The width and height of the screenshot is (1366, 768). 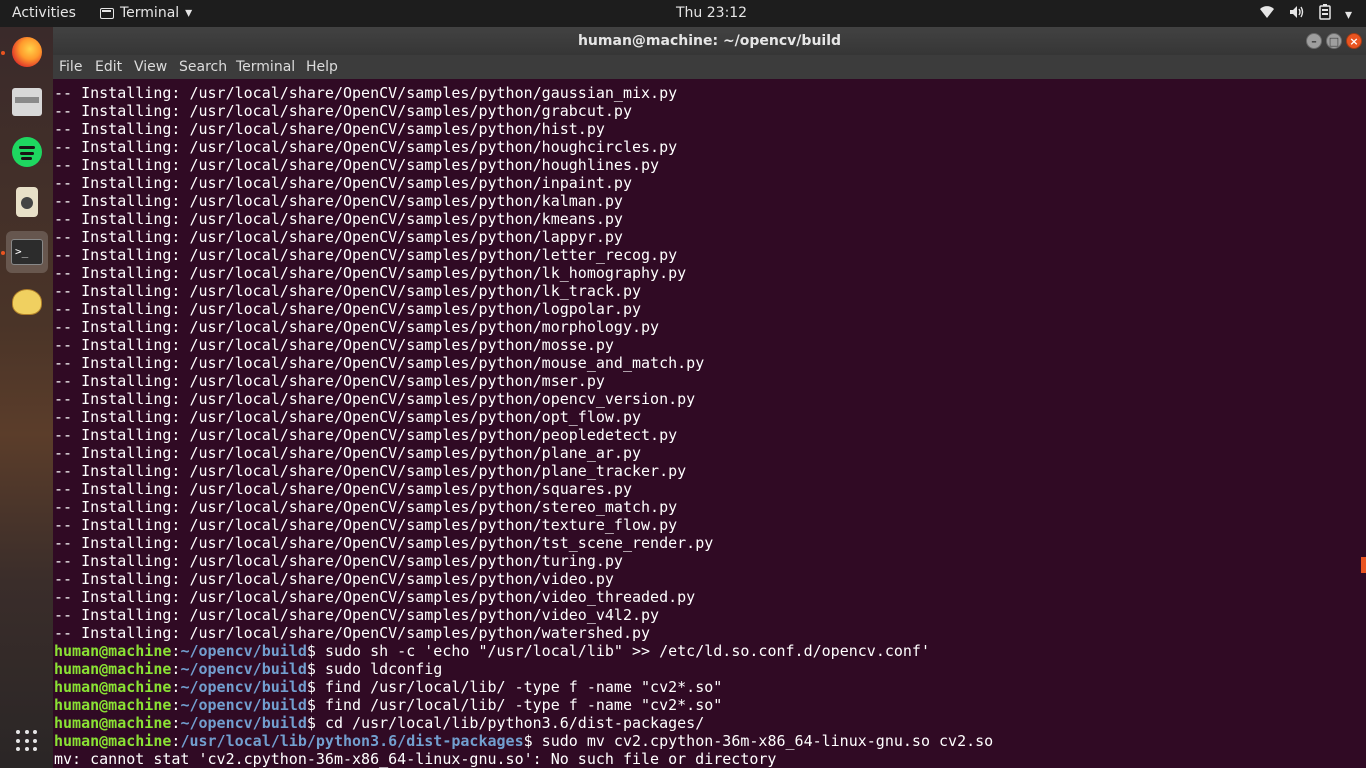 I want to click on dock: >_, so click(x=26, y=397).